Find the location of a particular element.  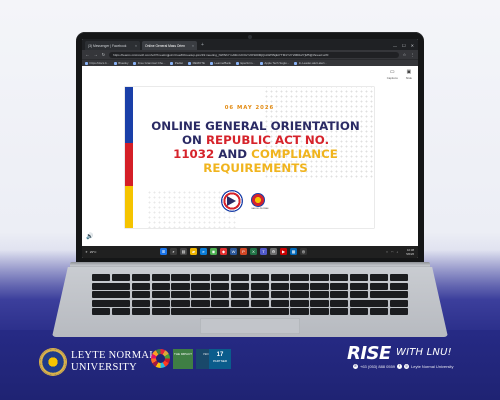

phone-number: +63 (053) 888 0559 is located at coordinates (378, 366).